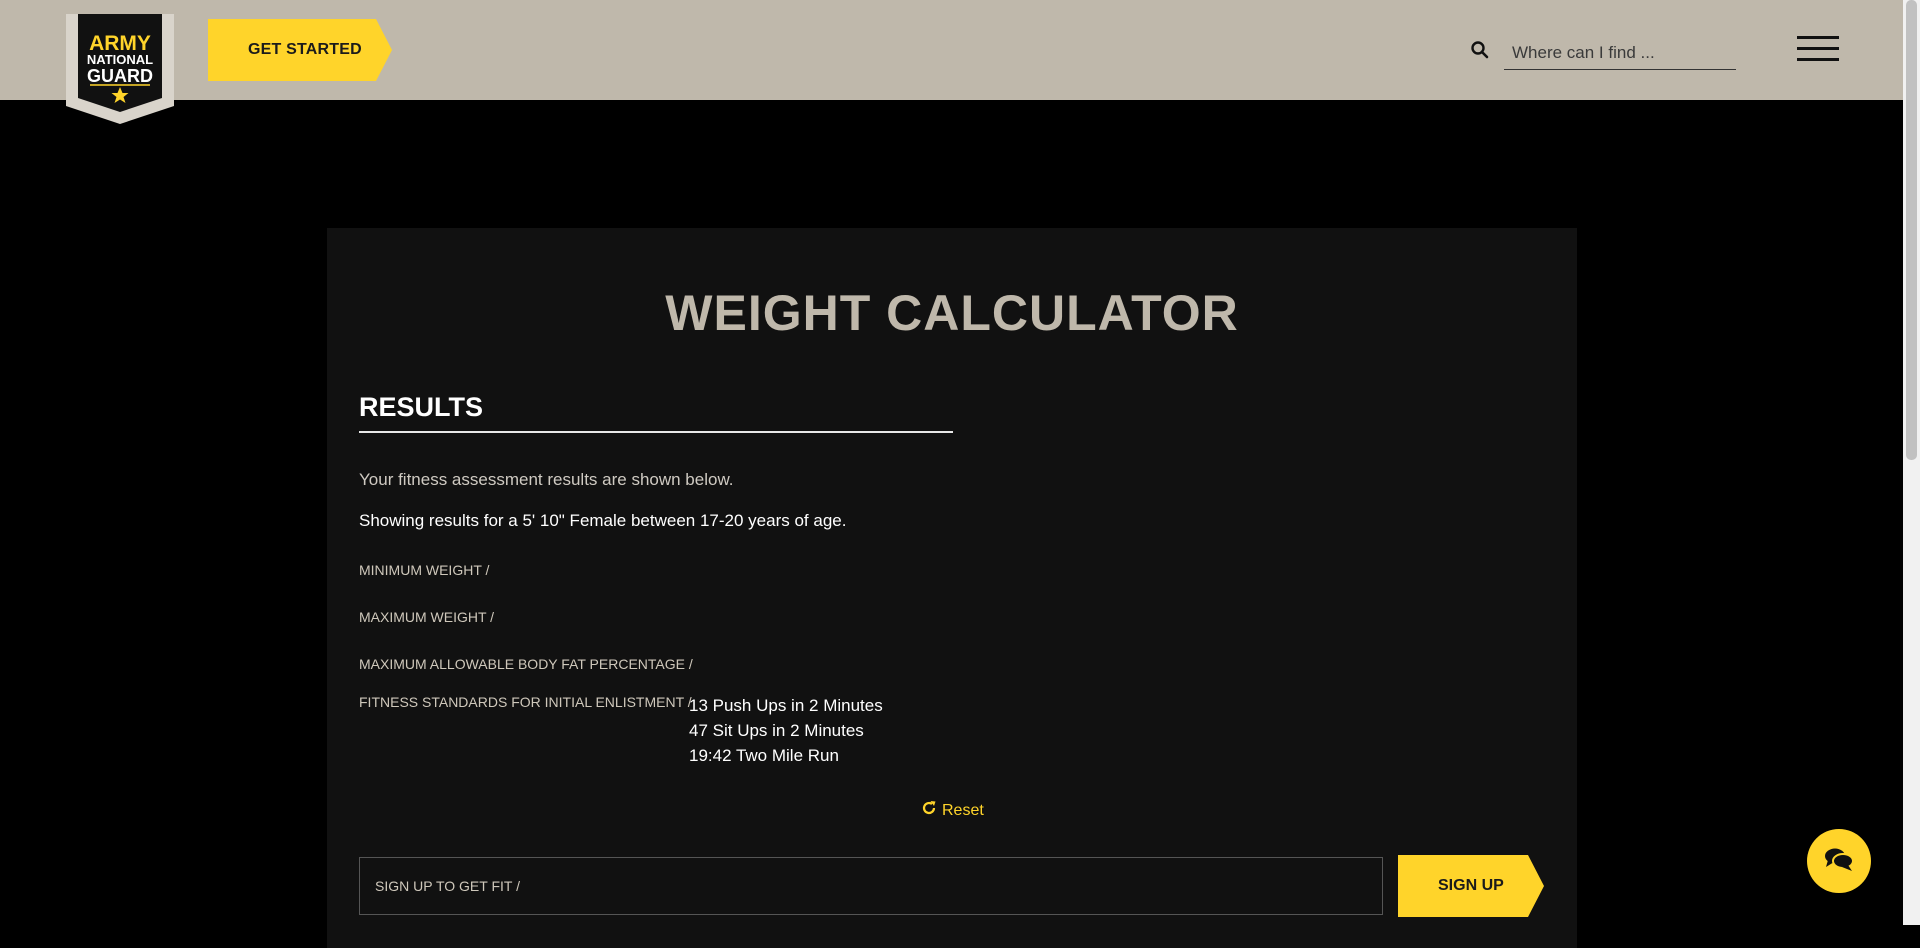  What do you see at coordinates (427, 617) in the screenshot?
I see `maximum-weight-label: MAXIMUM WEIGHT /` at bounding box center [427, 617].